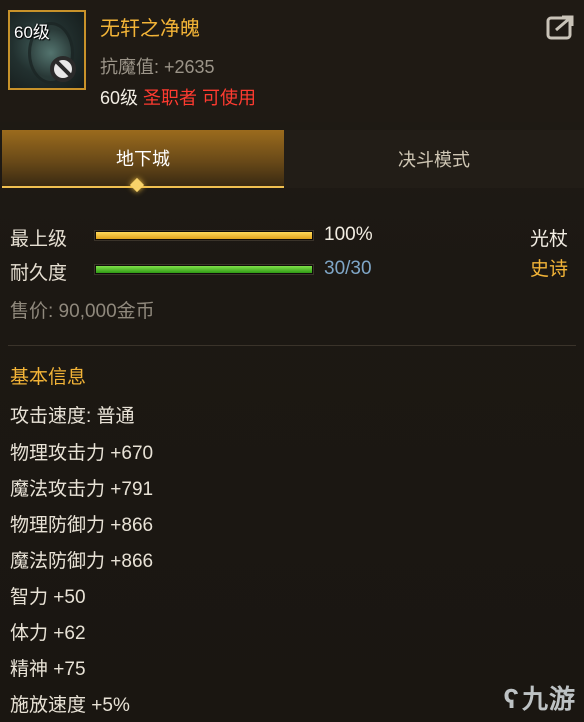  Describe the element at coordinates (548, 269) in the screenshot. I see `rarity-label: 史诗` at that location.